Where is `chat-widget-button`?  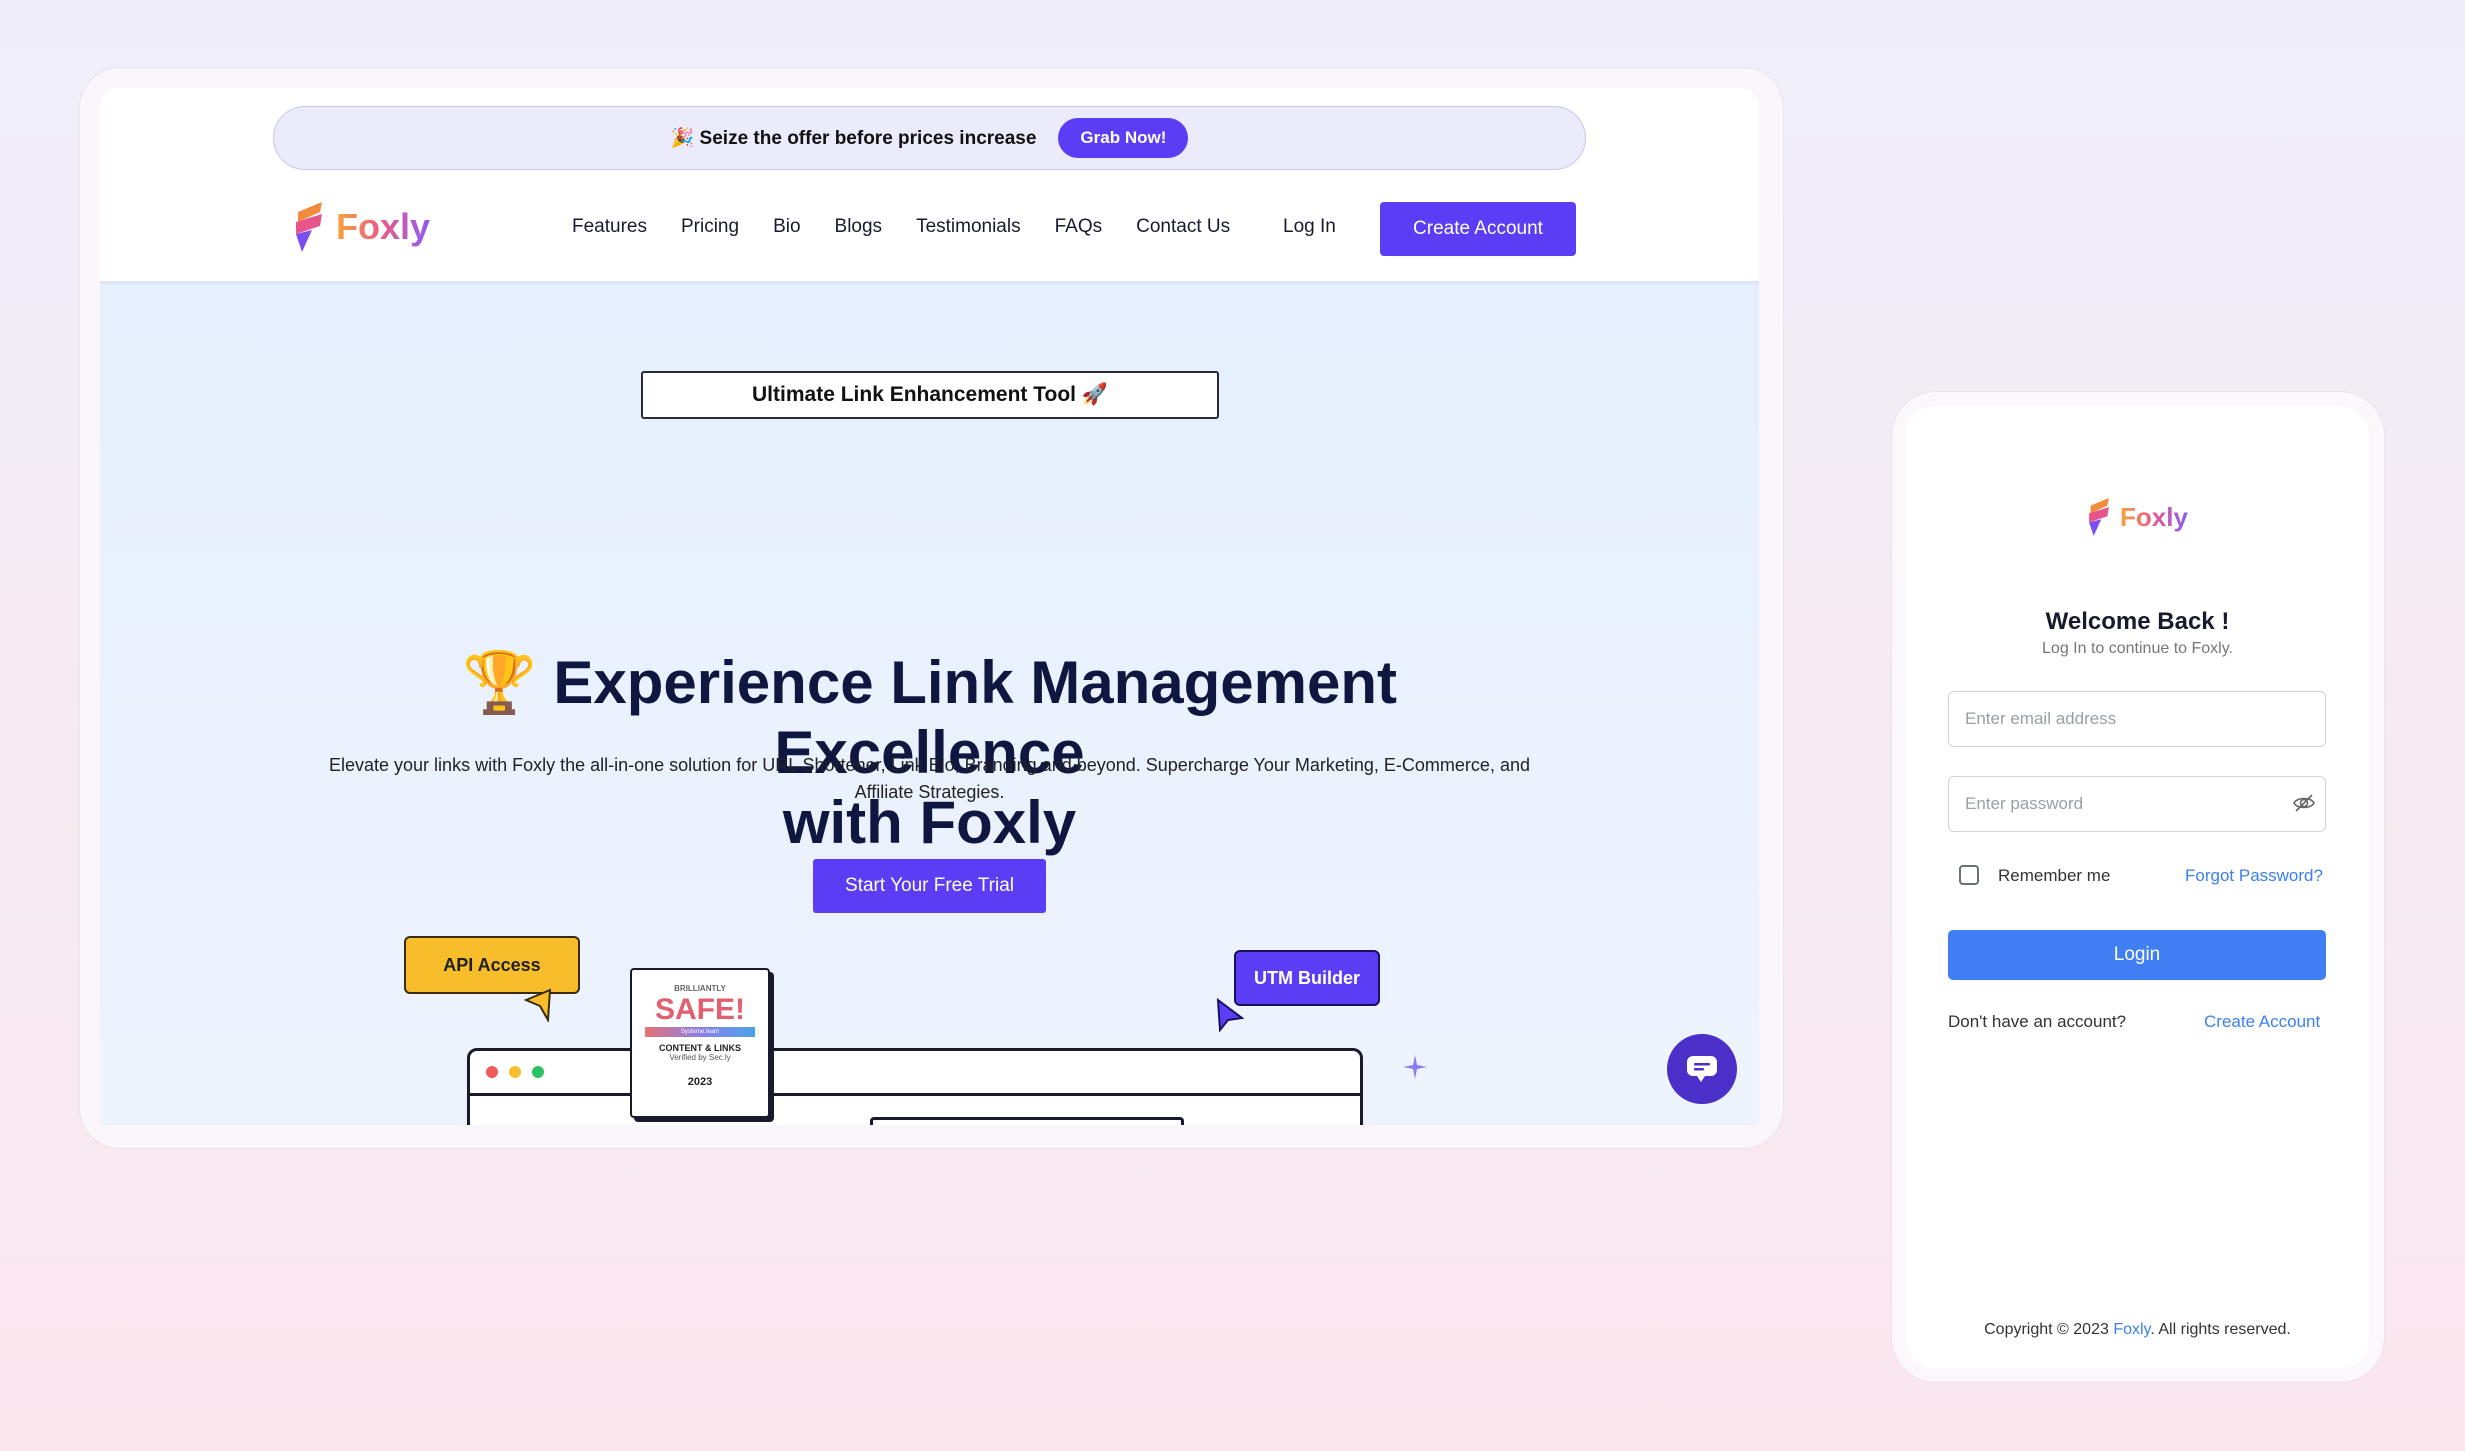 chat-widget-button is located at coordinates (1702, 1069).